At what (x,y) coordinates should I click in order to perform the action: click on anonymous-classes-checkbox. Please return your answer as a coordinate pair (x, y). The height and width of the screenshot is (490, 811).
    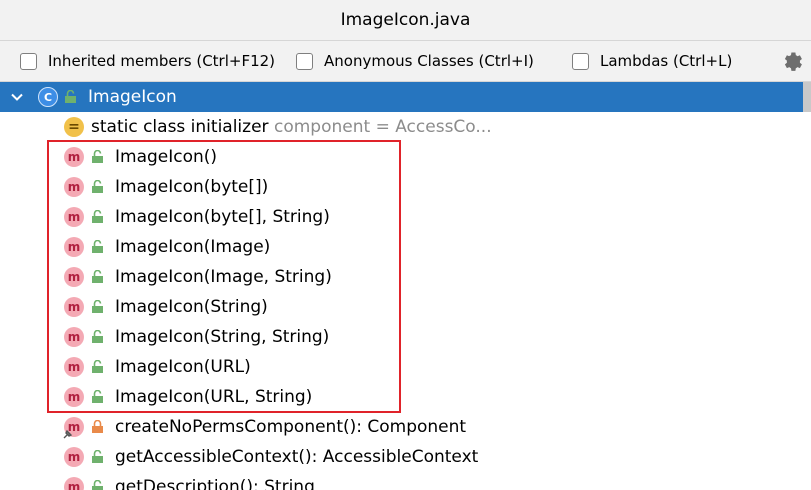
    Looking at the image, I should click on (304, 61).